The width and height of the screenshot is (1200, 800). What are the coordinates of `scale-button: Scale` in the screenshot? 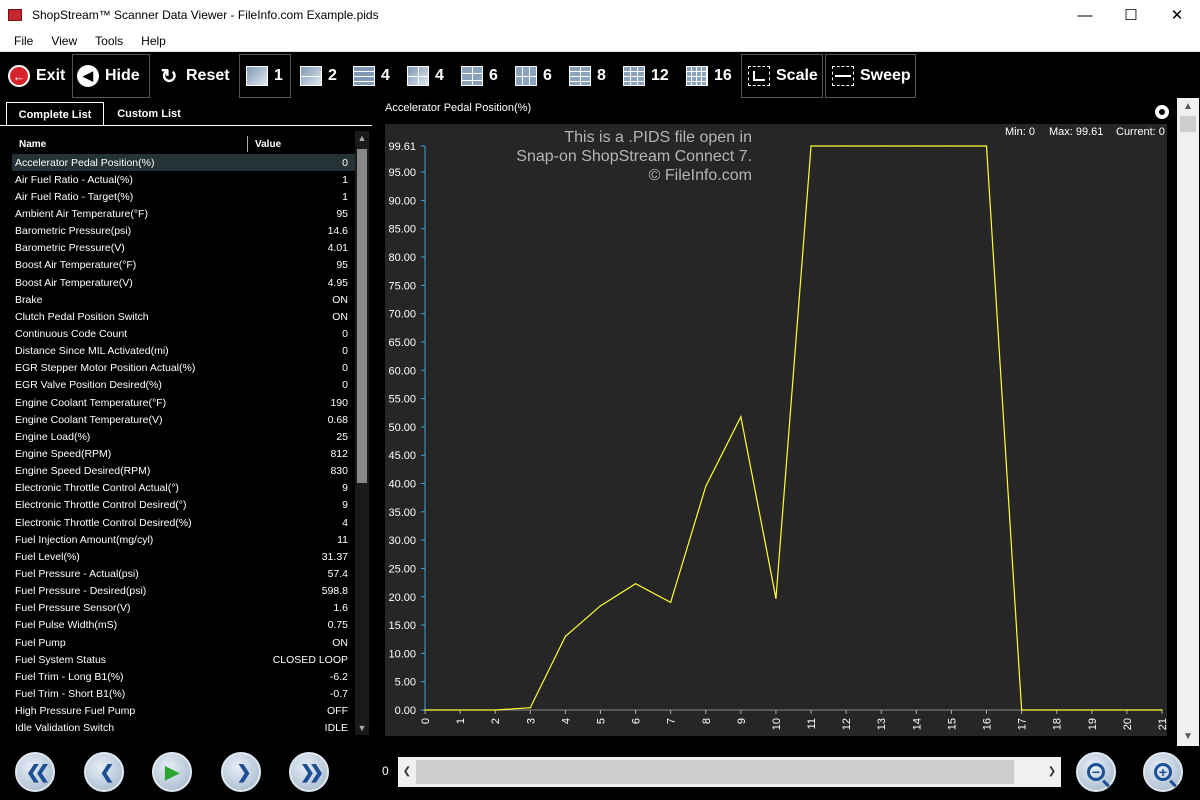 It's located at (782, 76).